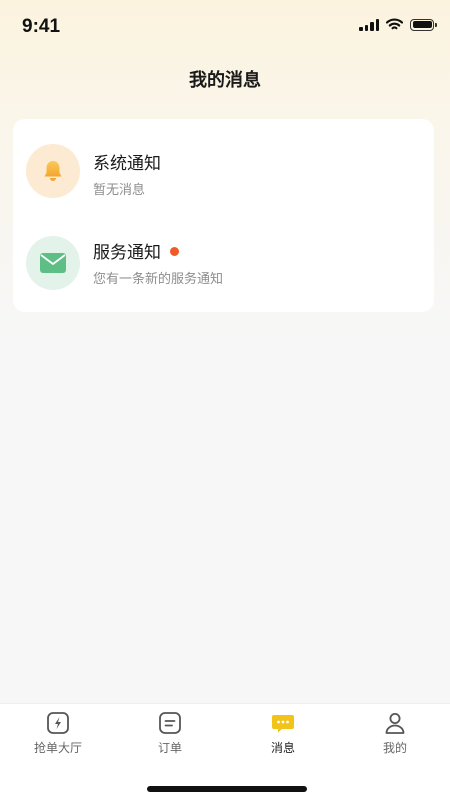 This screenshot has height=801, width=450. Describe the element at coordinates (394, 748) in the screenshot. I see `tab-label: 我的` at that location.